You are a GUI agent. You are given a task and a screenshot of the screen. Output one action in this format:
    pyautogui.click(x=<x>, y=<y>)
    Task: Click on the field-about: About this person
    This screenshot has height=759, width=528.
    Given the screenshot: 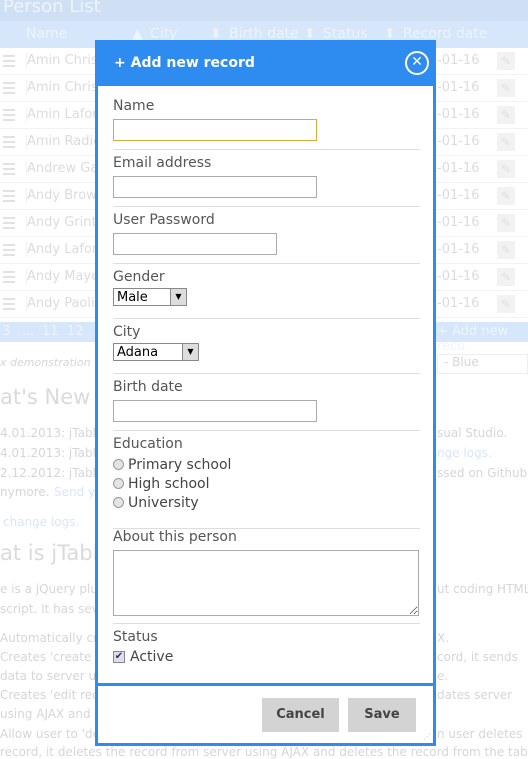 What is the action you would take?
    pyautogui.click(x=266, y=576)
    